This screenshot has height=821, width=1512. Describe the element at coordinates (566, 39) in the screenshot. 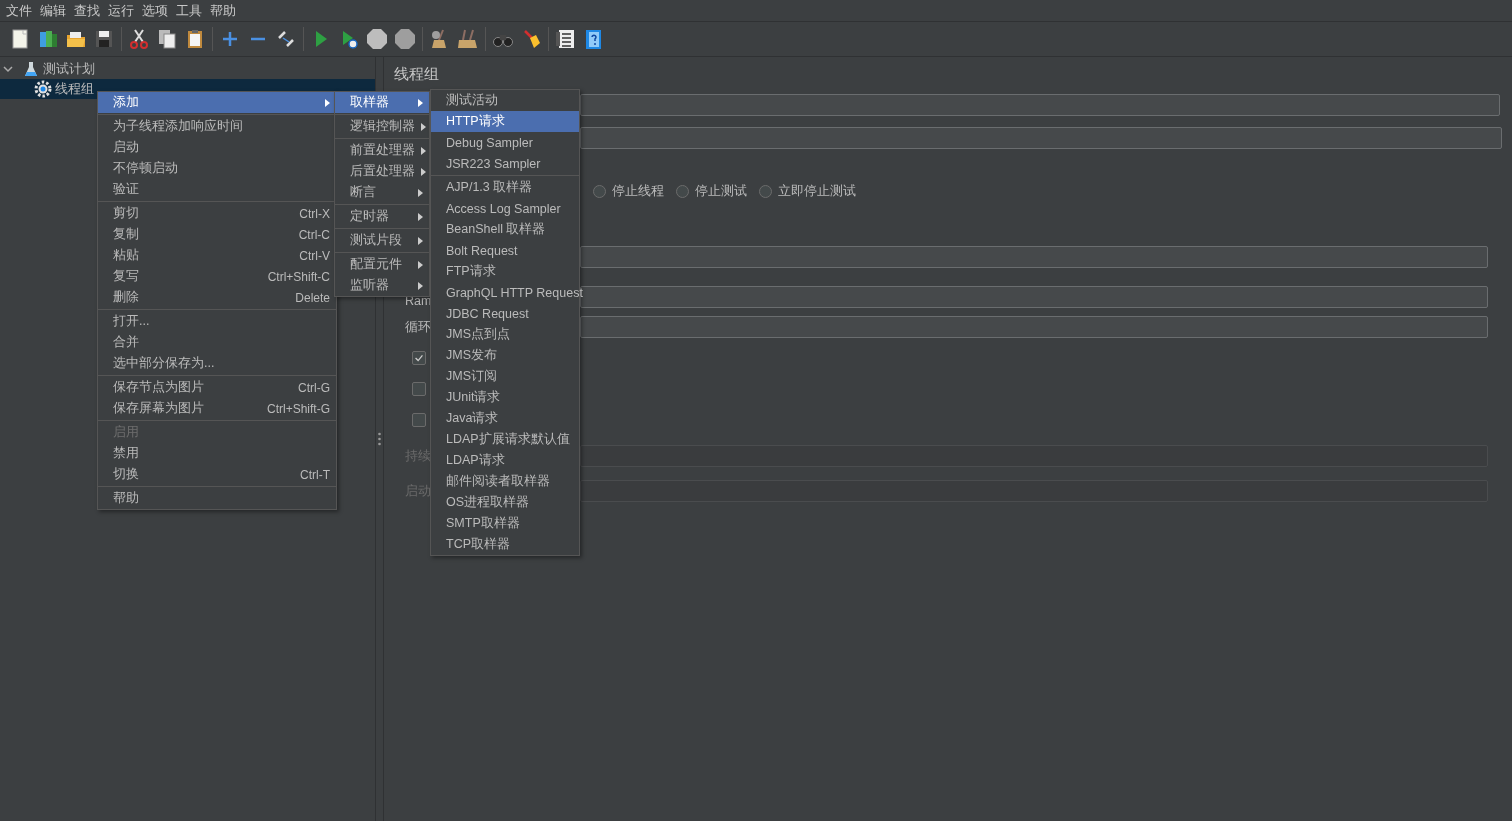

I see `list-icon` at that location.